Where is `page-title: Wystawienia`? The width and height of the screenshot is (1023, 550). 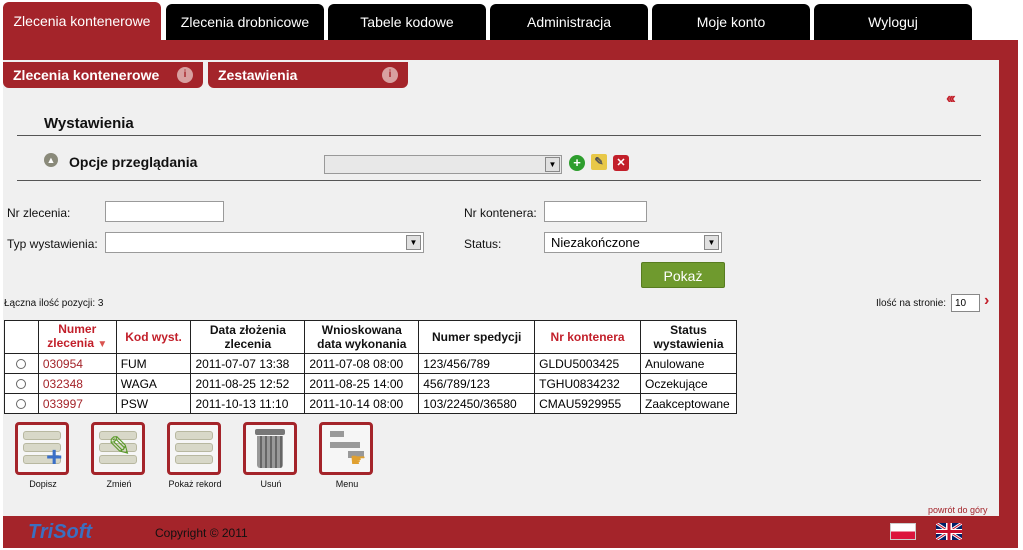 page-title: Wystawienia is located at coordinates (89, 123).